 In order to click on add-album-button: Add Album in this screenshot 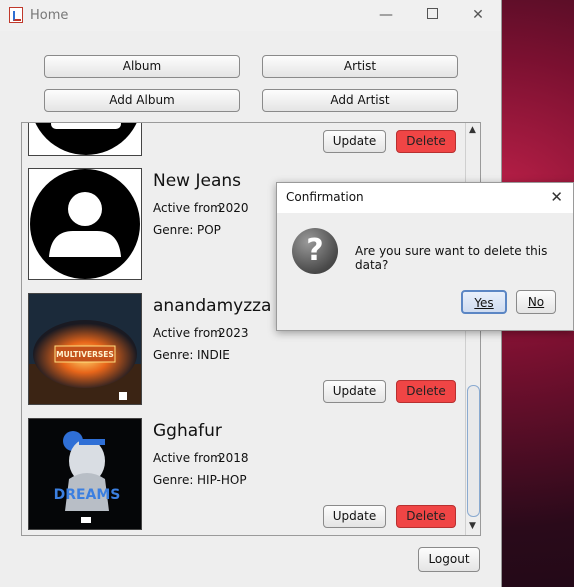, I will do `click(142, 100)`.